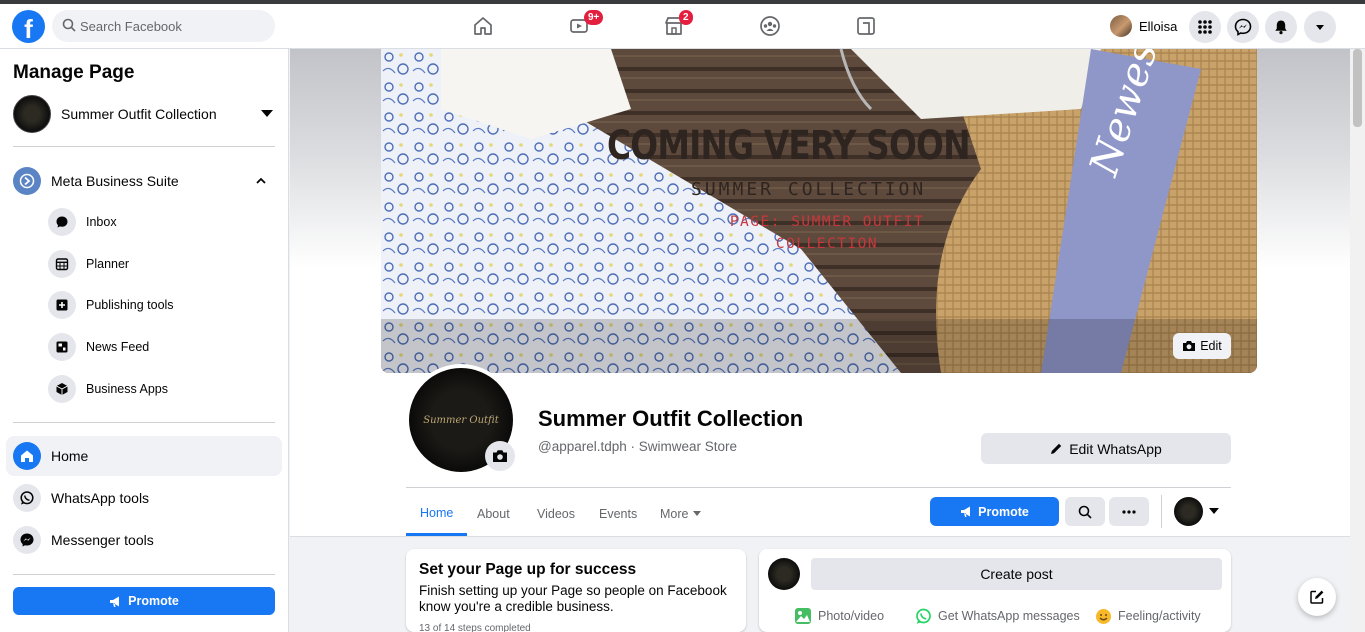  I want to click on grid-menu-icon, so click(1205, 27).